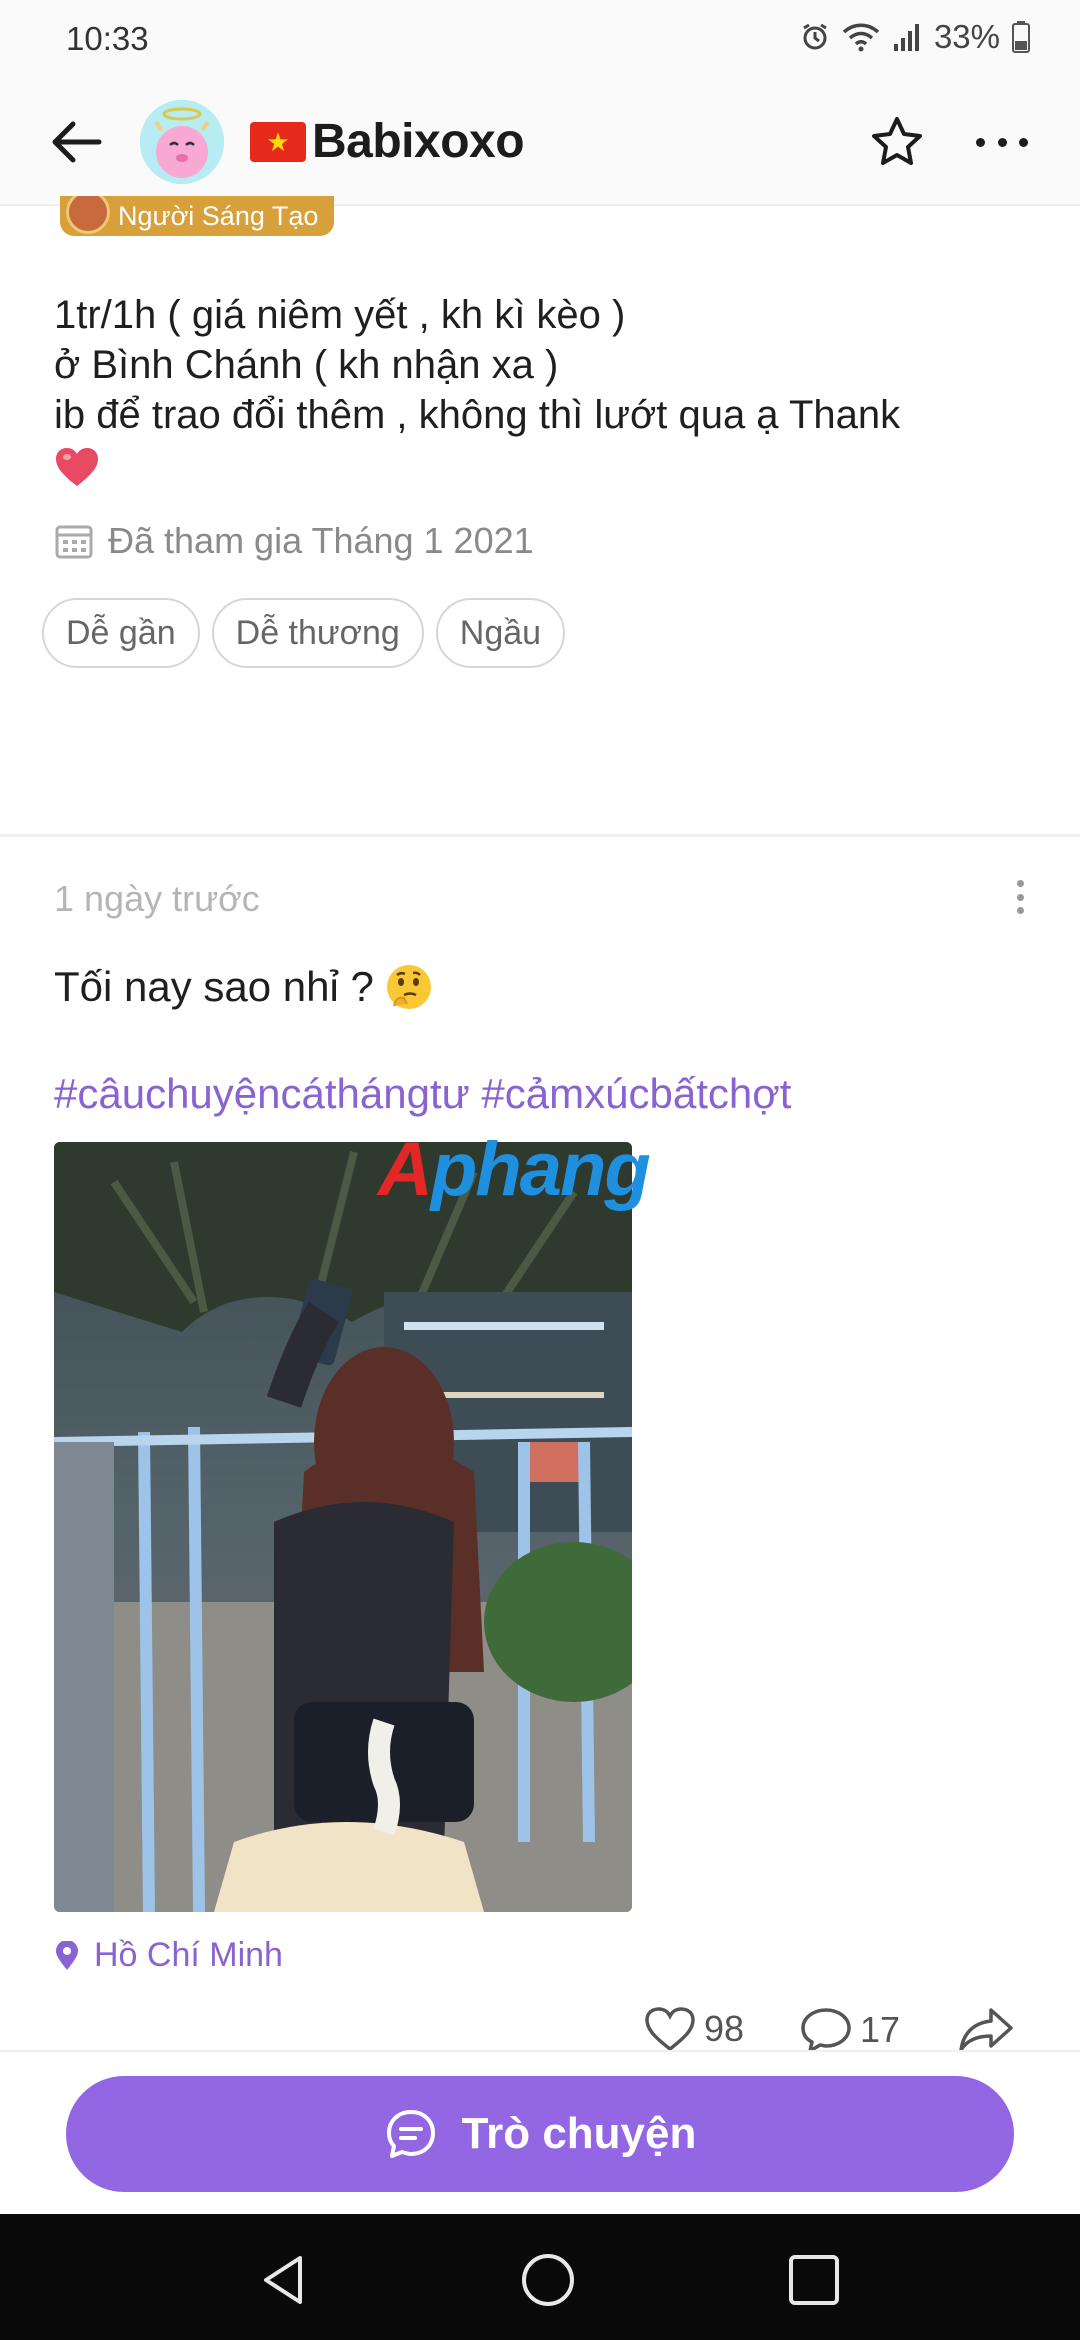  I want to click on status-icons: 33%, so click(915, 37).